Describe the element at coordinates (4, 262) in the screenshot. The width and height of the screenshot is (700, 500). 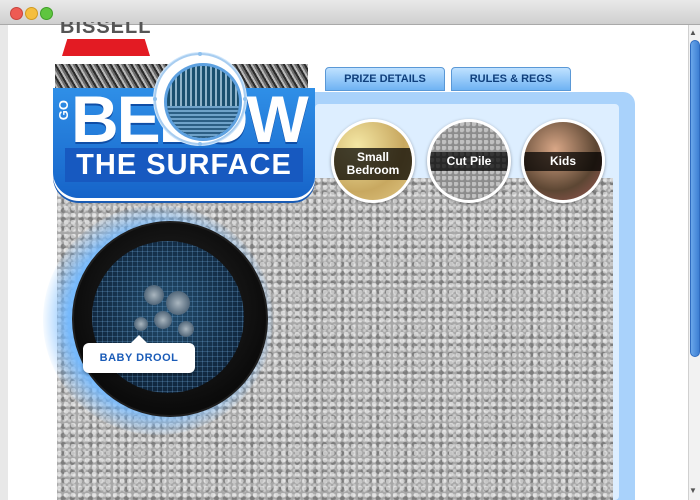
I see `window-left-edge` at that location.